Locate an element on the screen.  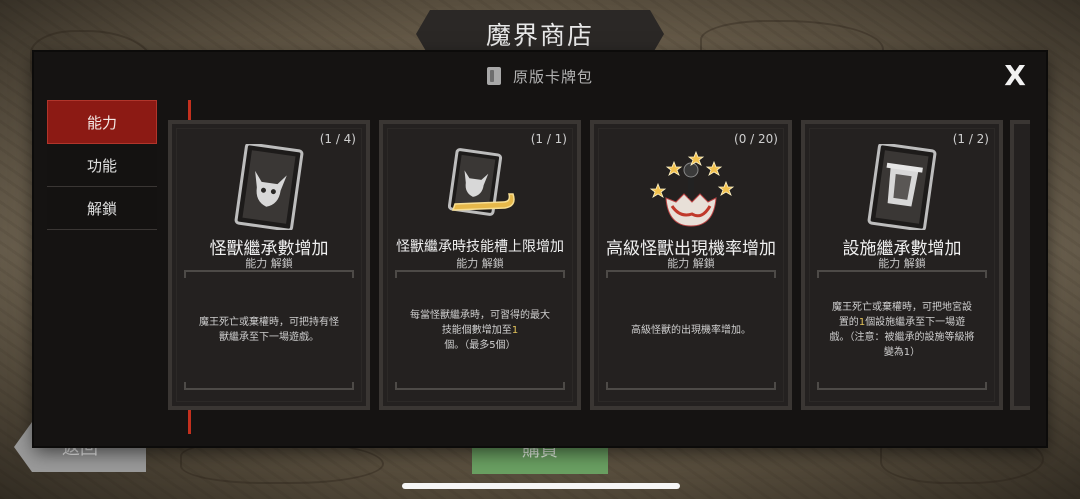
card-pack-icon is located at coordinates (493, 76).